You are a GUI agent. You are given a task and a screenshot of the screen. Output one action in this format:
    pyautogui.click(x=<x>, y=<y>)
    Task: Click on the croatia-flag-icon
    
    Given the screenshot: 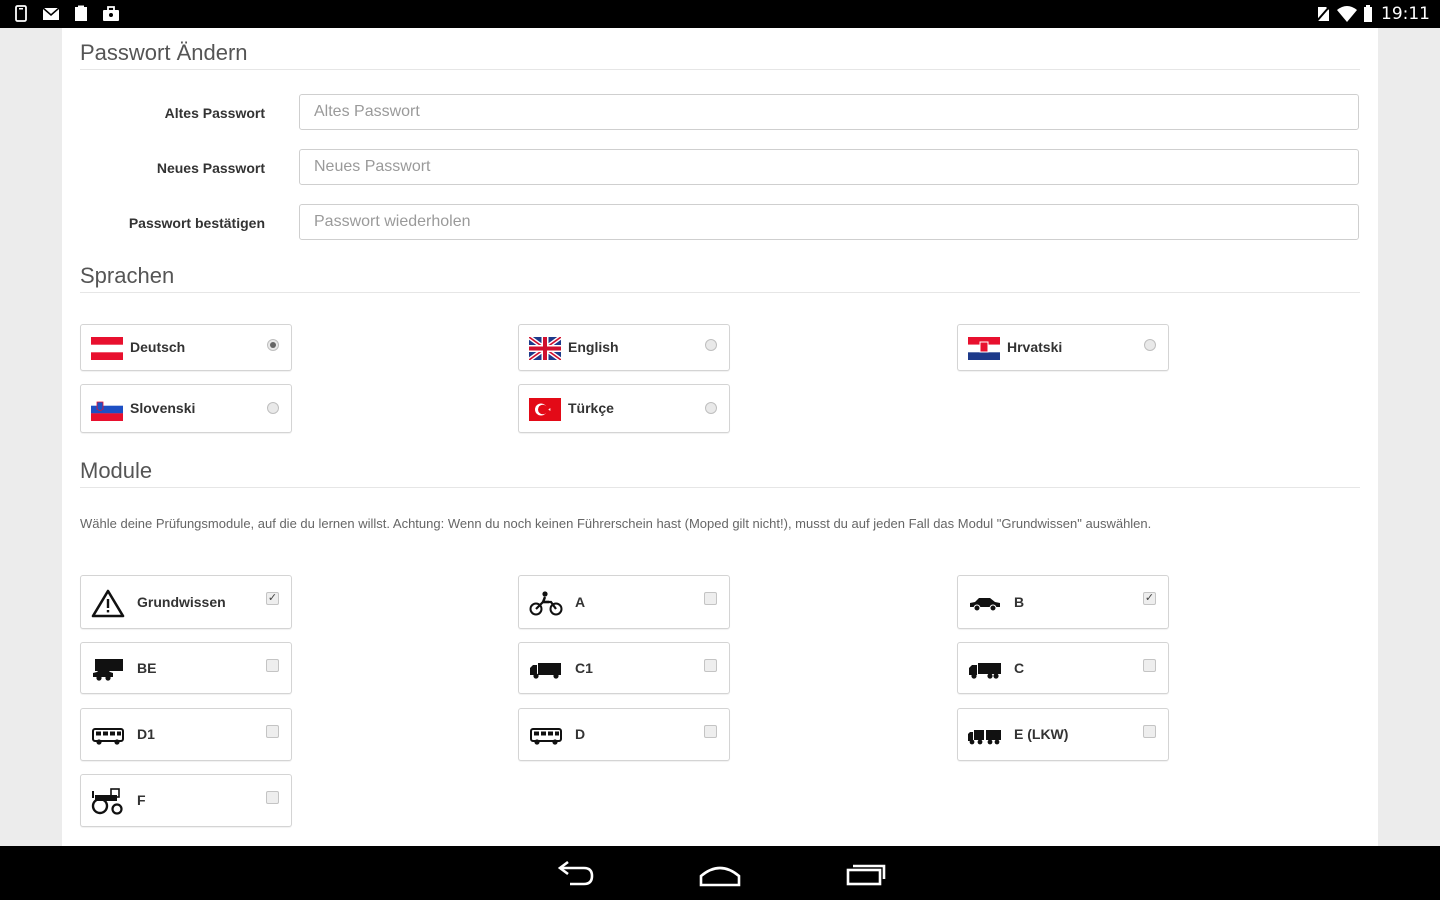 What is the action you would take?
    pyautogui.click(x=984, y=348)
    